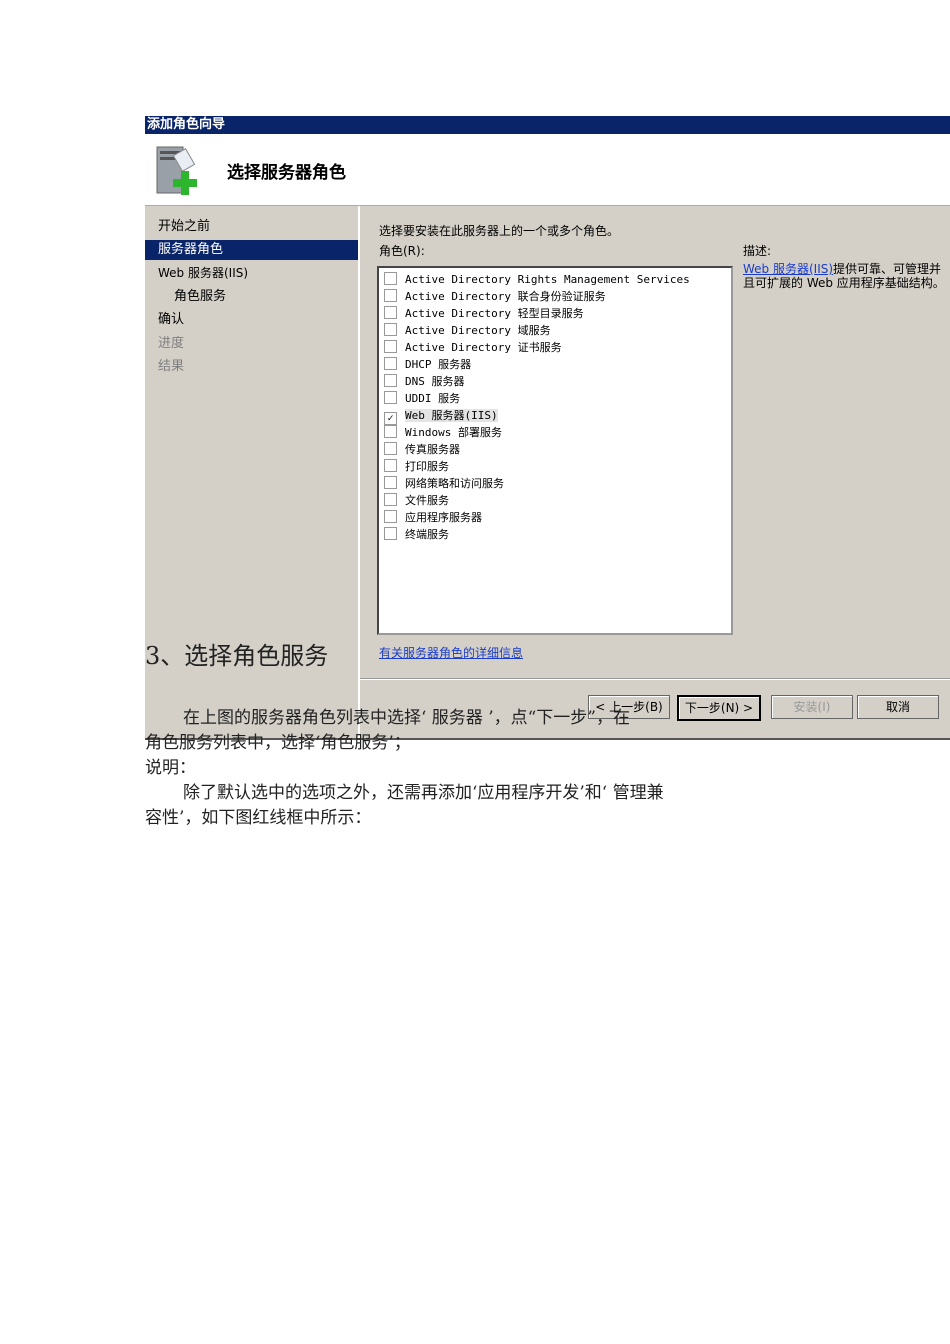 The height and width of the screenshot is (1344, 950). Describe the element at coordinates (478, 330) in the screenshot. I see `role-label: Active Directory 域服务` at that location.